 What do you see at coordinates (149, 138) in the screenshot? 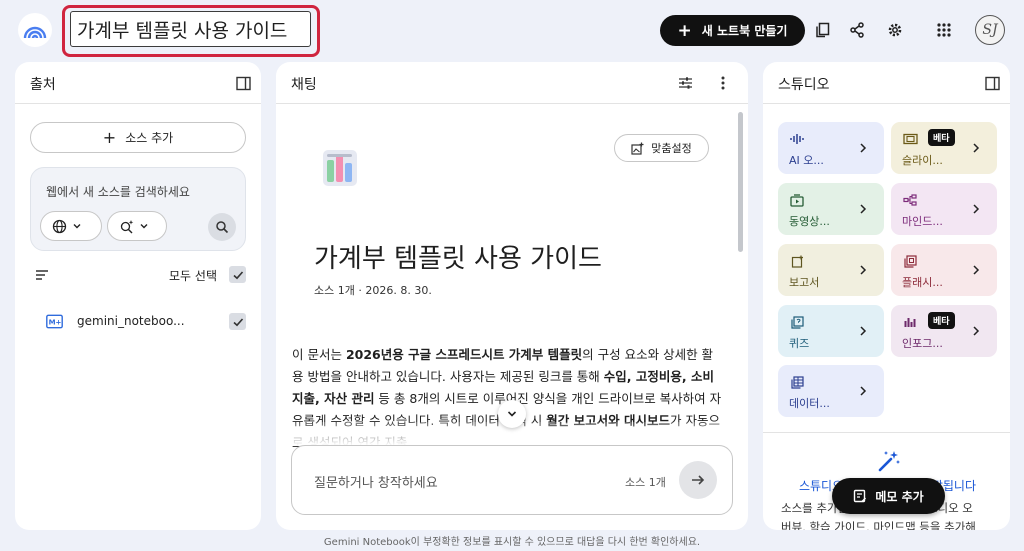
I see `add-source-label: 소스 추가` at bounding box center [149, 138].